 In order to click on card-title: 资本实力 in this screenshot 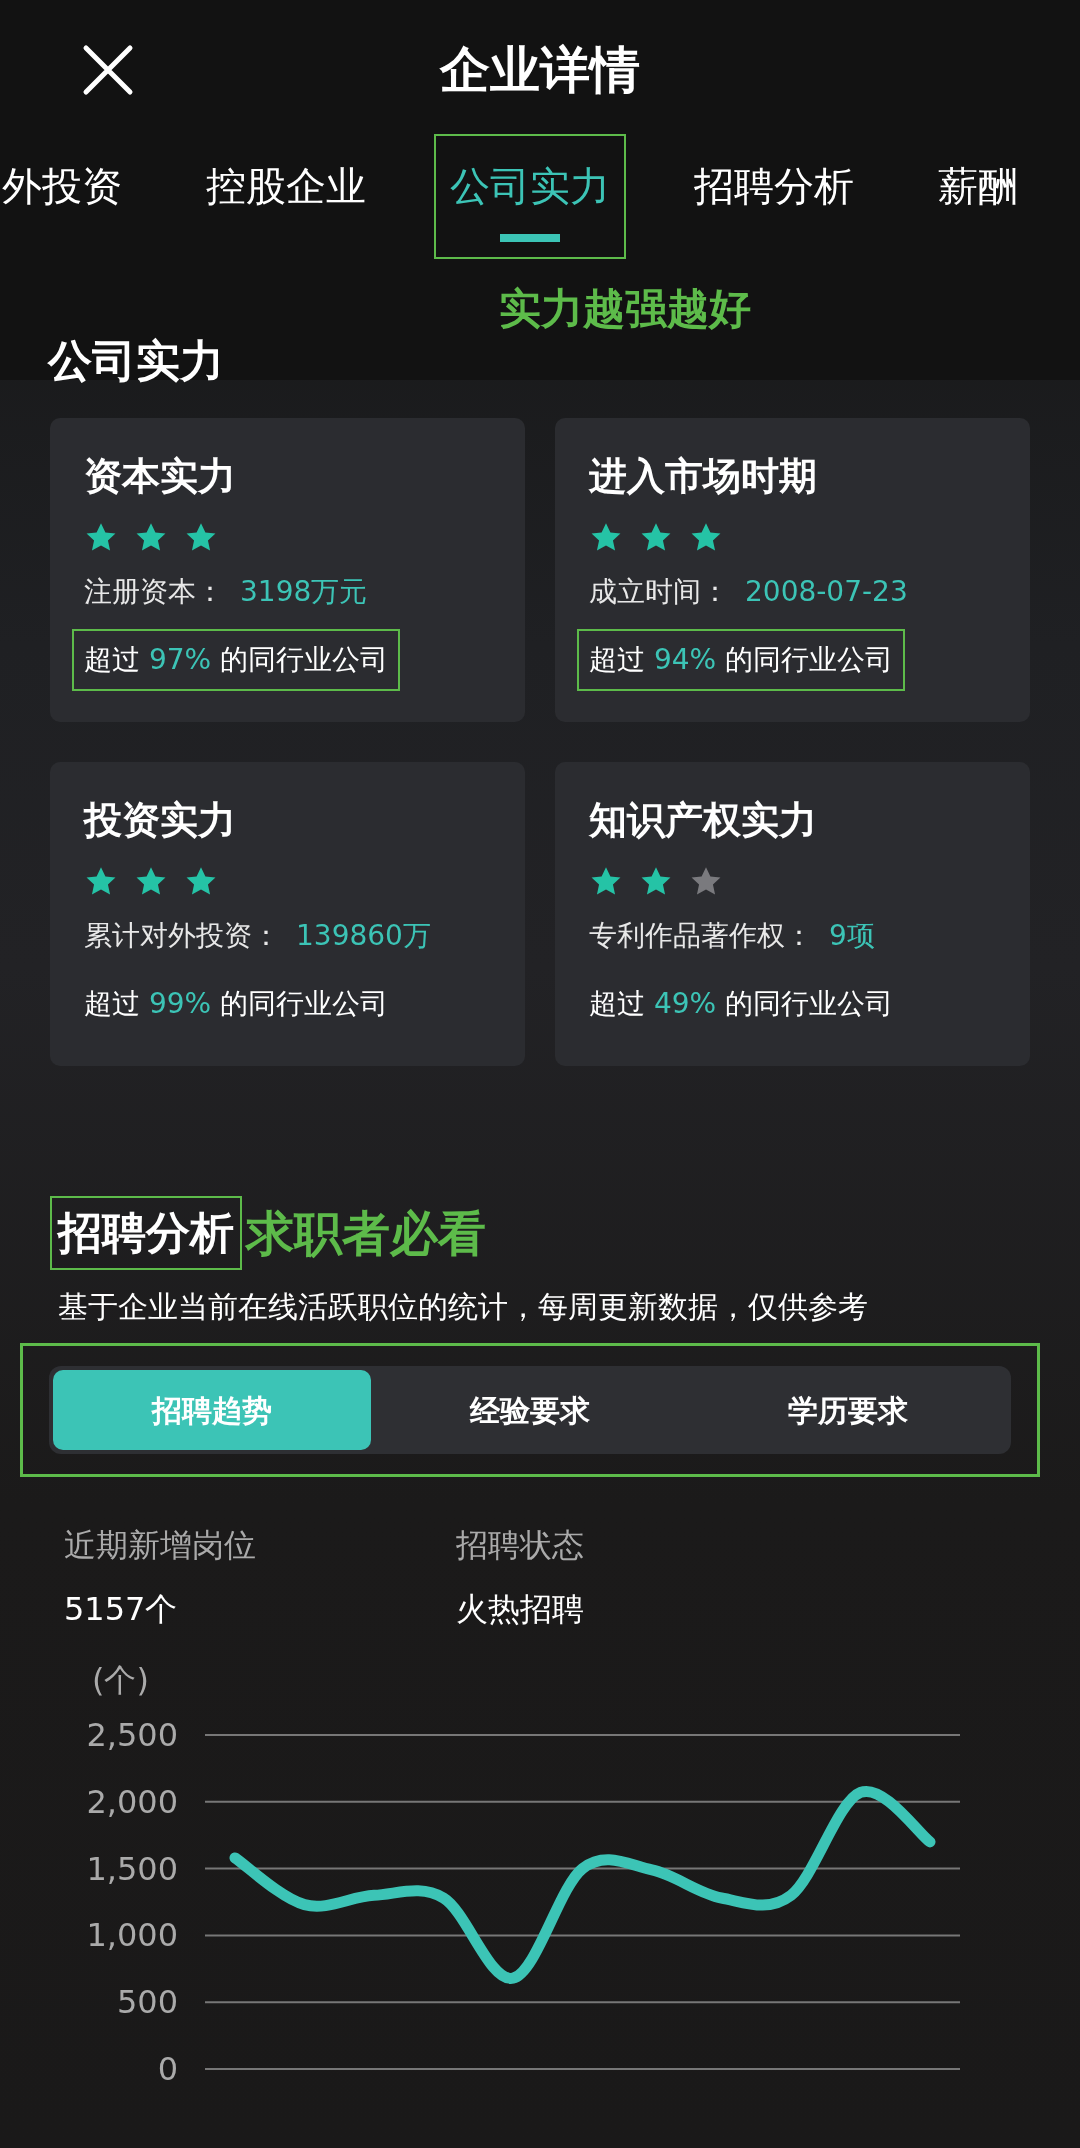, I will do `click(160, 476)`.